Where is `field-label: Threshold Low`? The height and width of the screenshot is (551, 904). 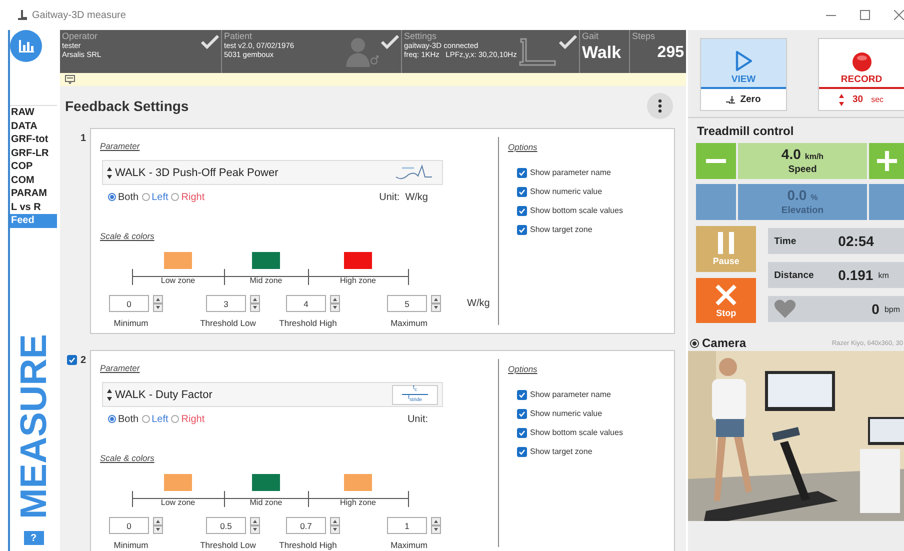 field-label: Threshold Low is located at coordinates (228, 323).